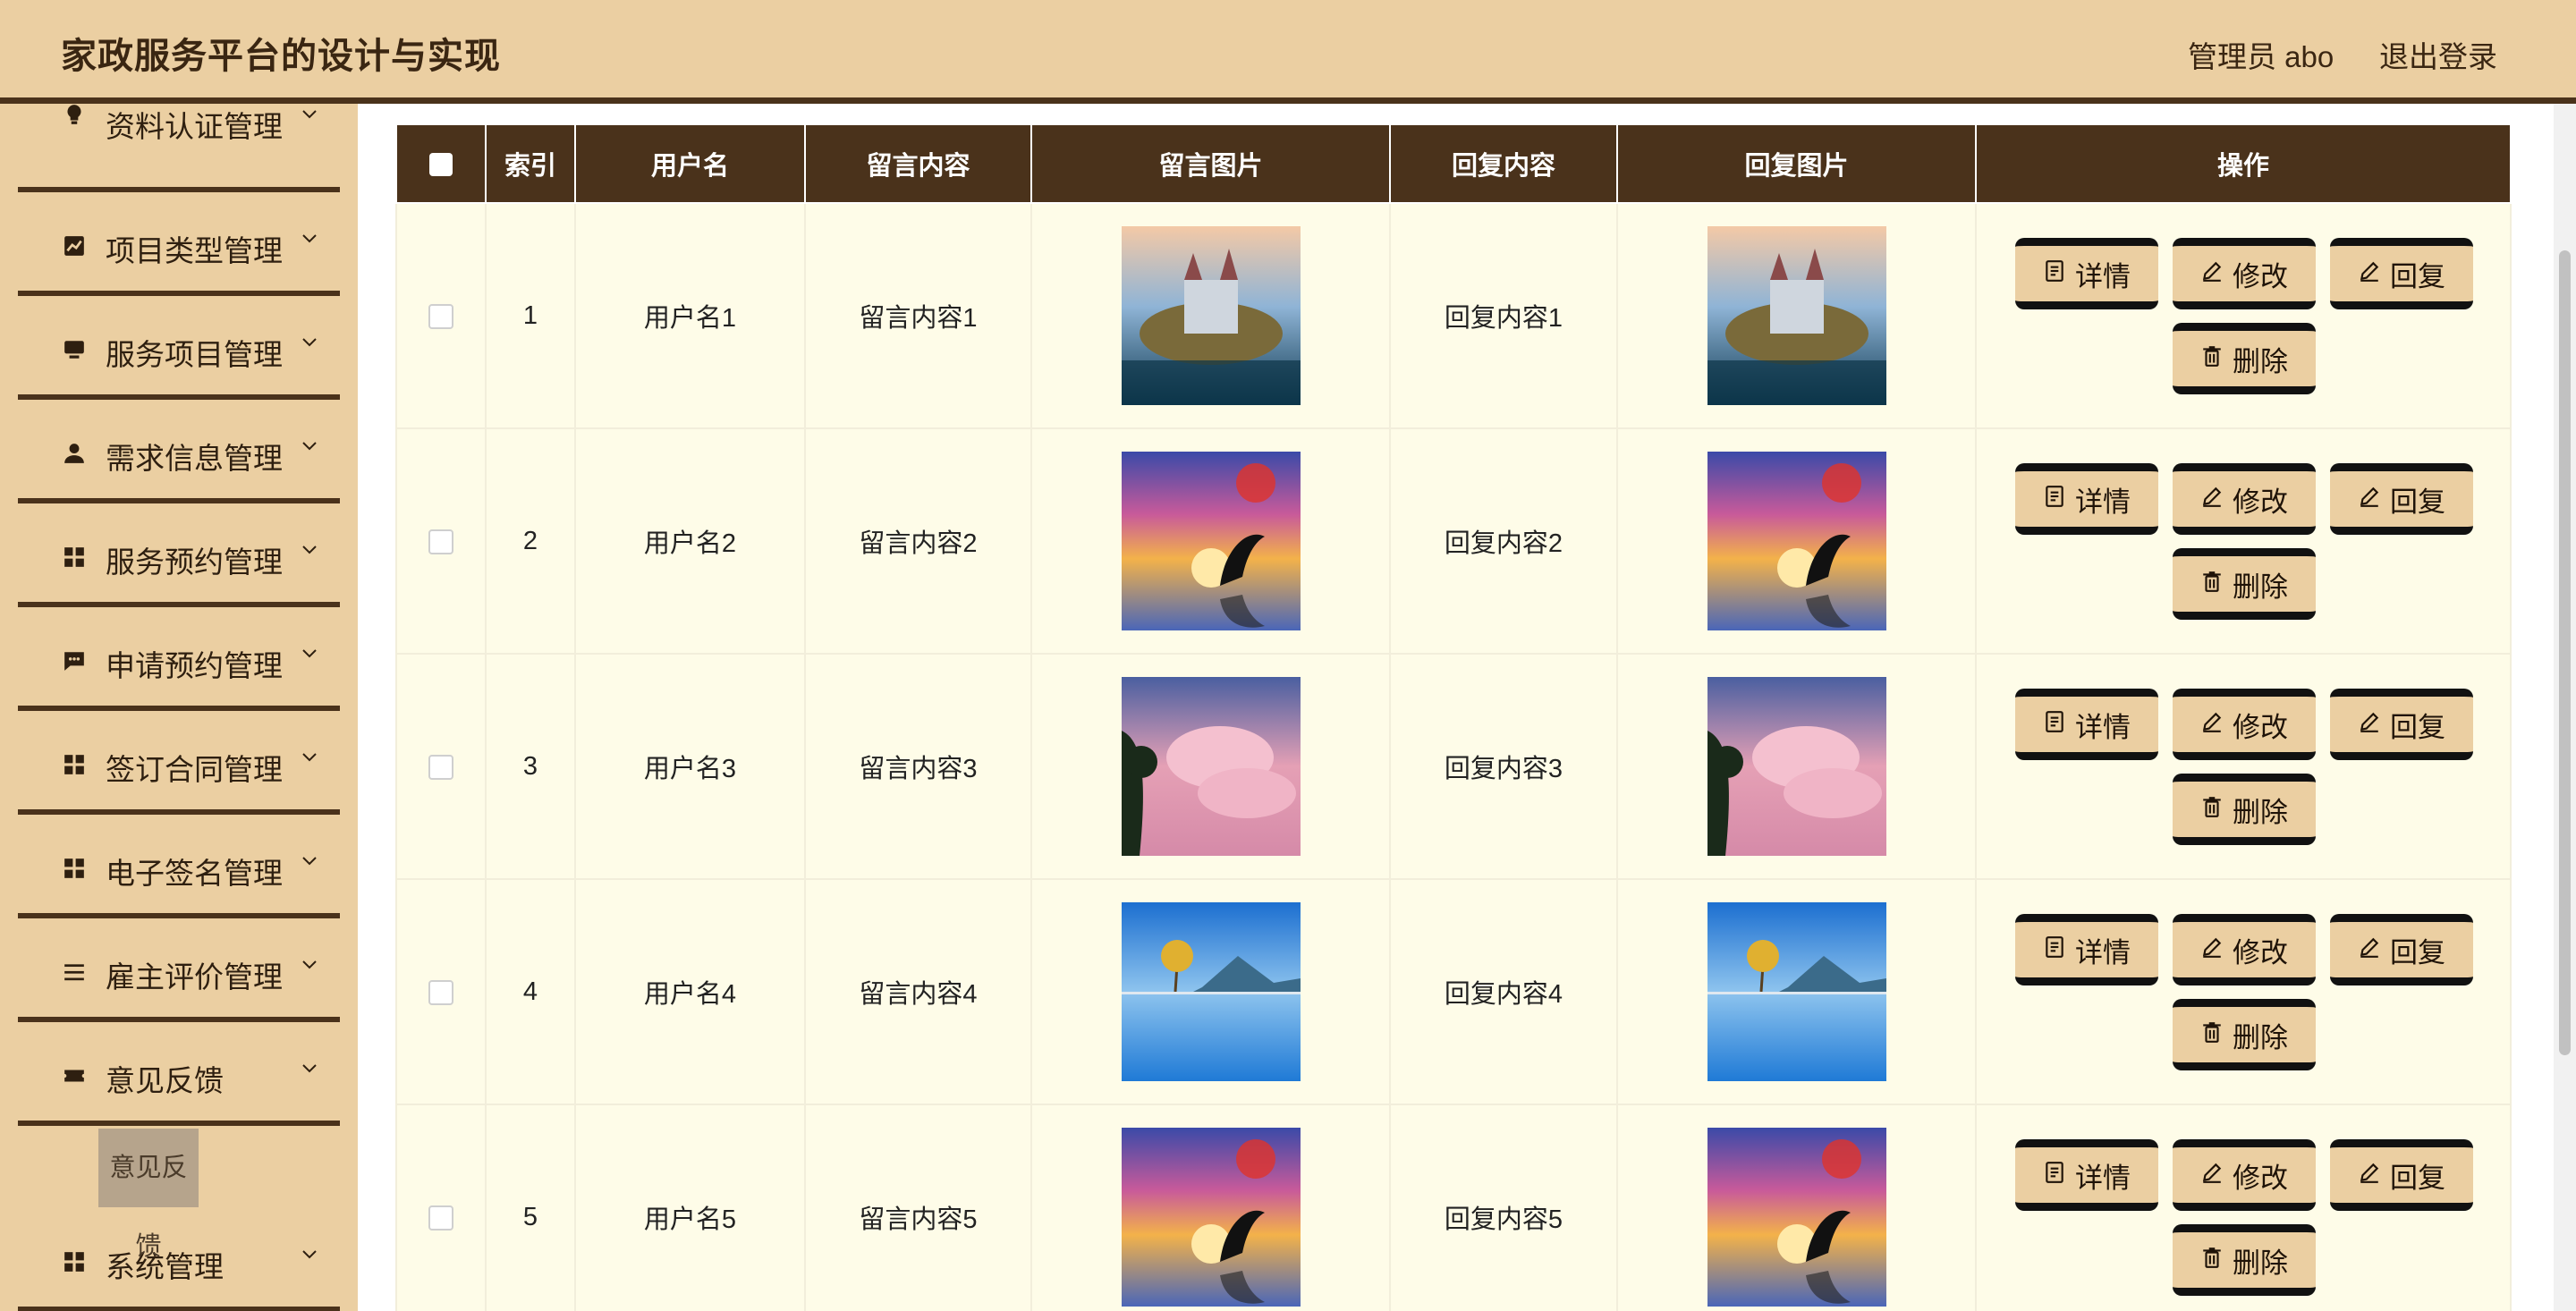 Image resolution: width=2576 pixels, height=1311 pixels. I want to click on cell-actions: 详情 修改 回复 删除, so click(2243, 1207).